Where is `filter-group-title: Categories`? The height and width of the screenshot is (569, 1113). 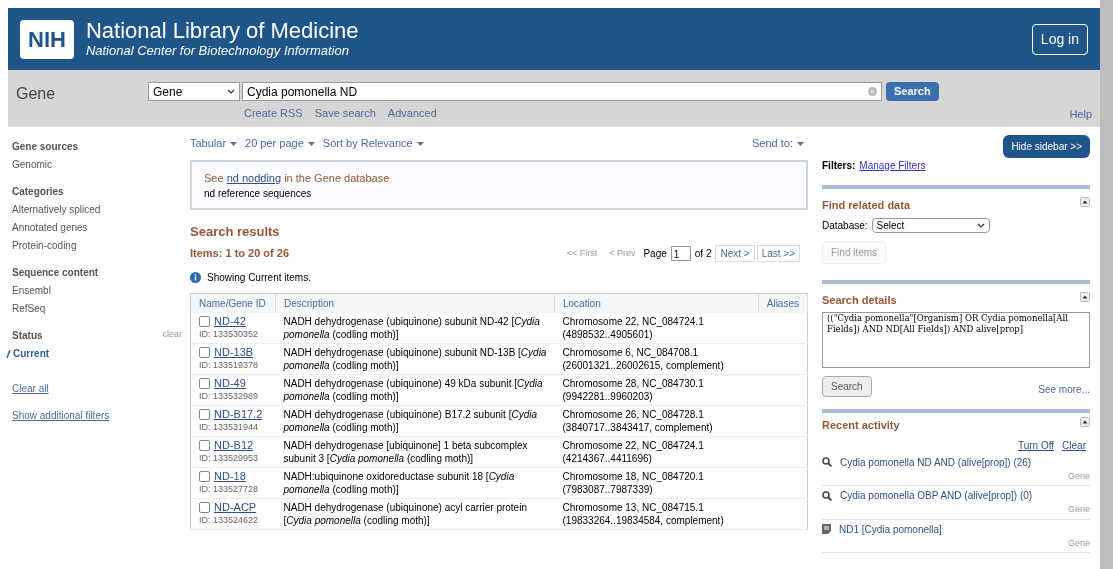 filter-group-title: Categories is located at coordinates (38, 192).